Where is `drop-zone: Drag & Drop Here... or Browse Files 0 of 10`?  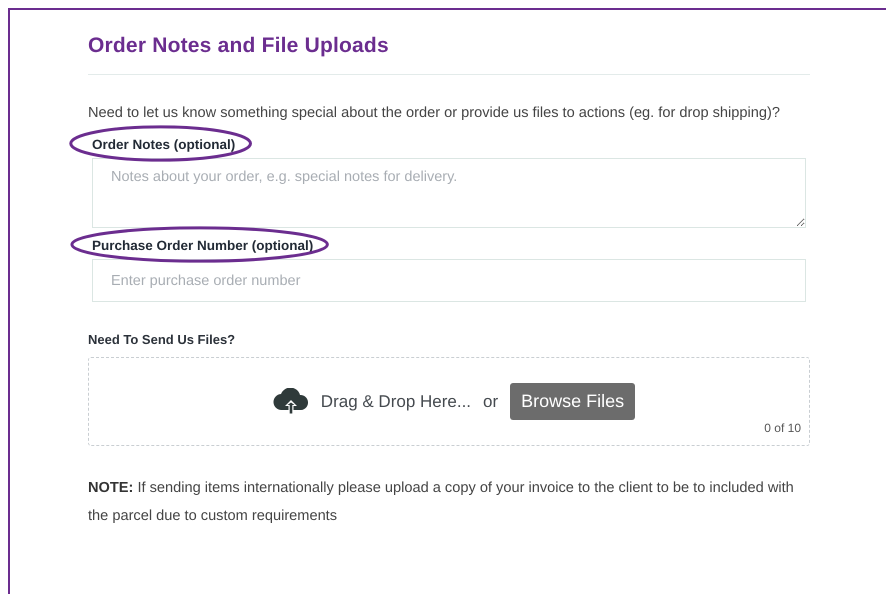 drop-zone: Drag & Drop Here... or Browse Files 0 of 10 is located at coordinates (449, 401).